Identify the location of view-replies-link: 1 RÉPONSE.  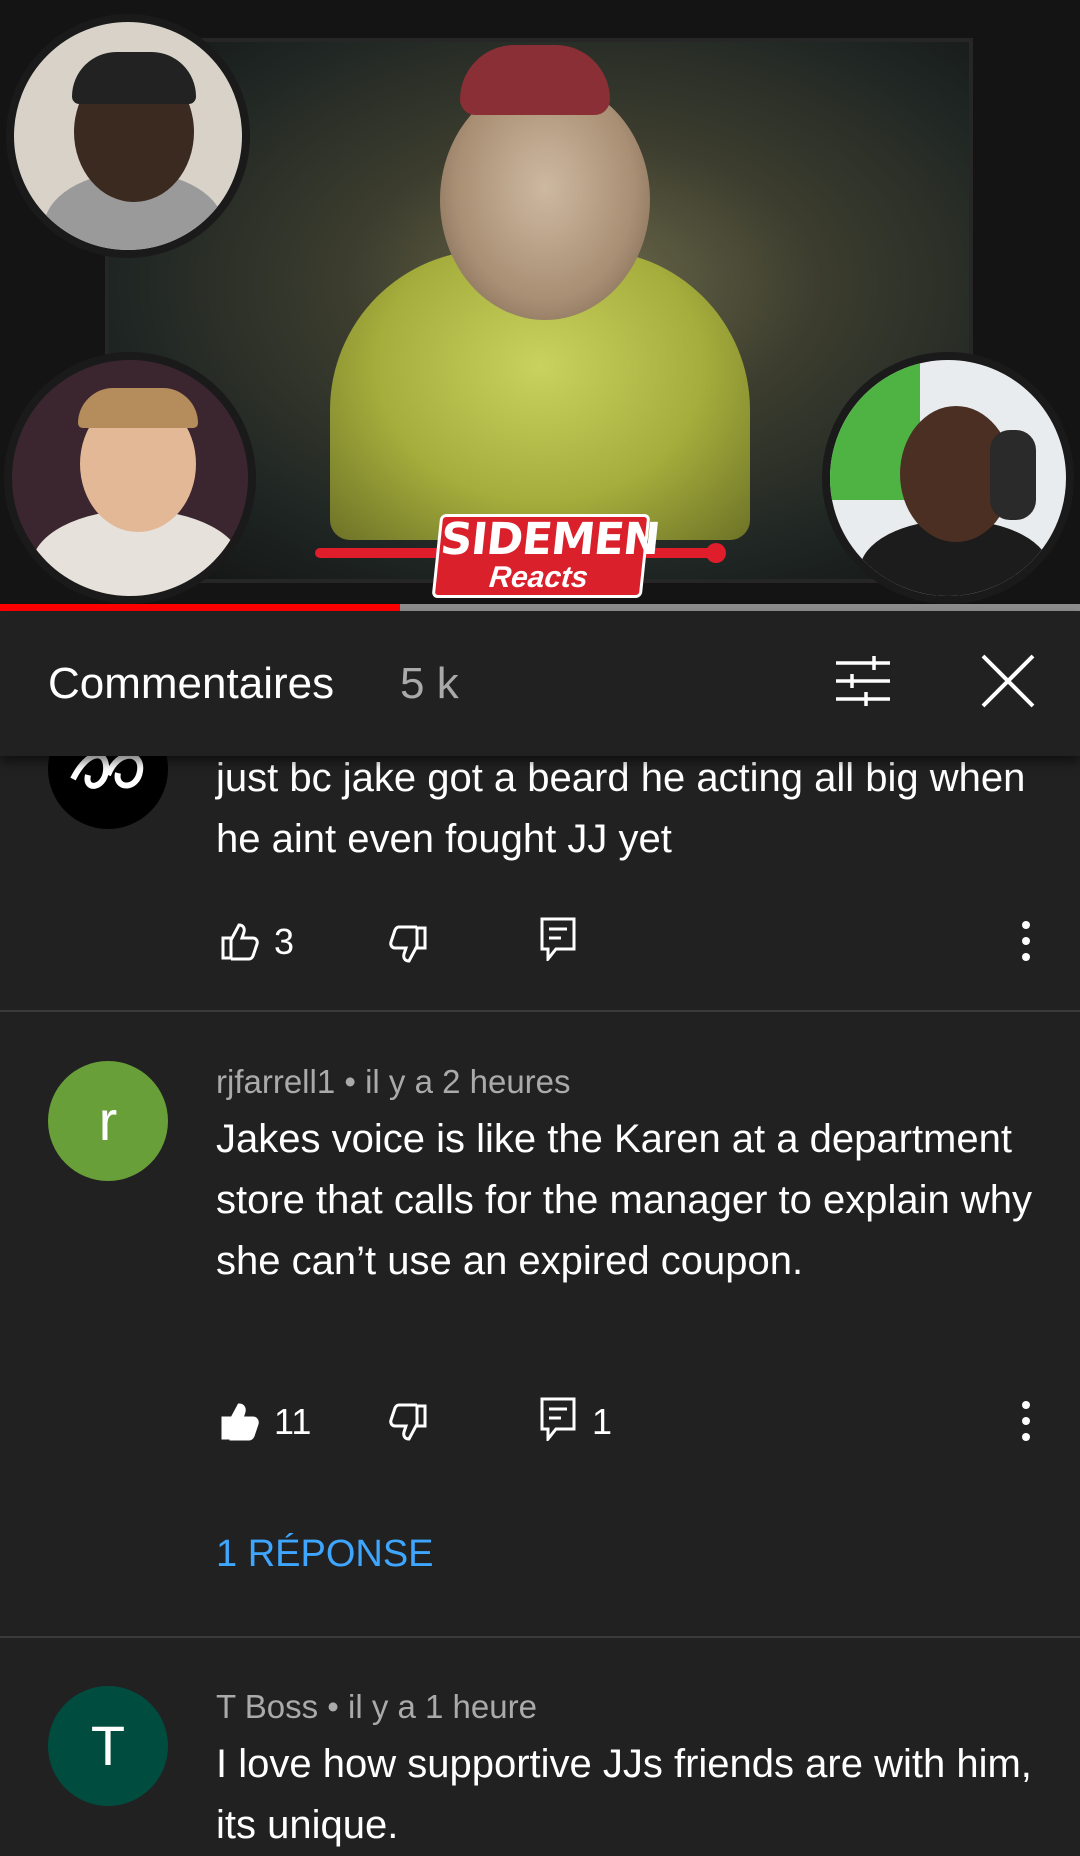
(325, 1554).